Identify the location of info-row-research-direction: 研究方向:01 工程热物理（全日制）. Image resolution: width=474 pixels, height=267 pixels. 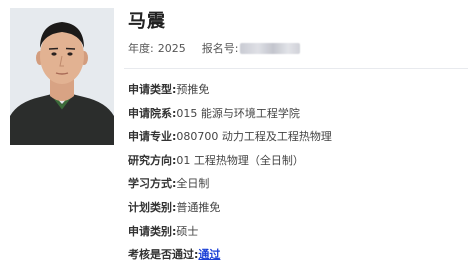
(298, 165).